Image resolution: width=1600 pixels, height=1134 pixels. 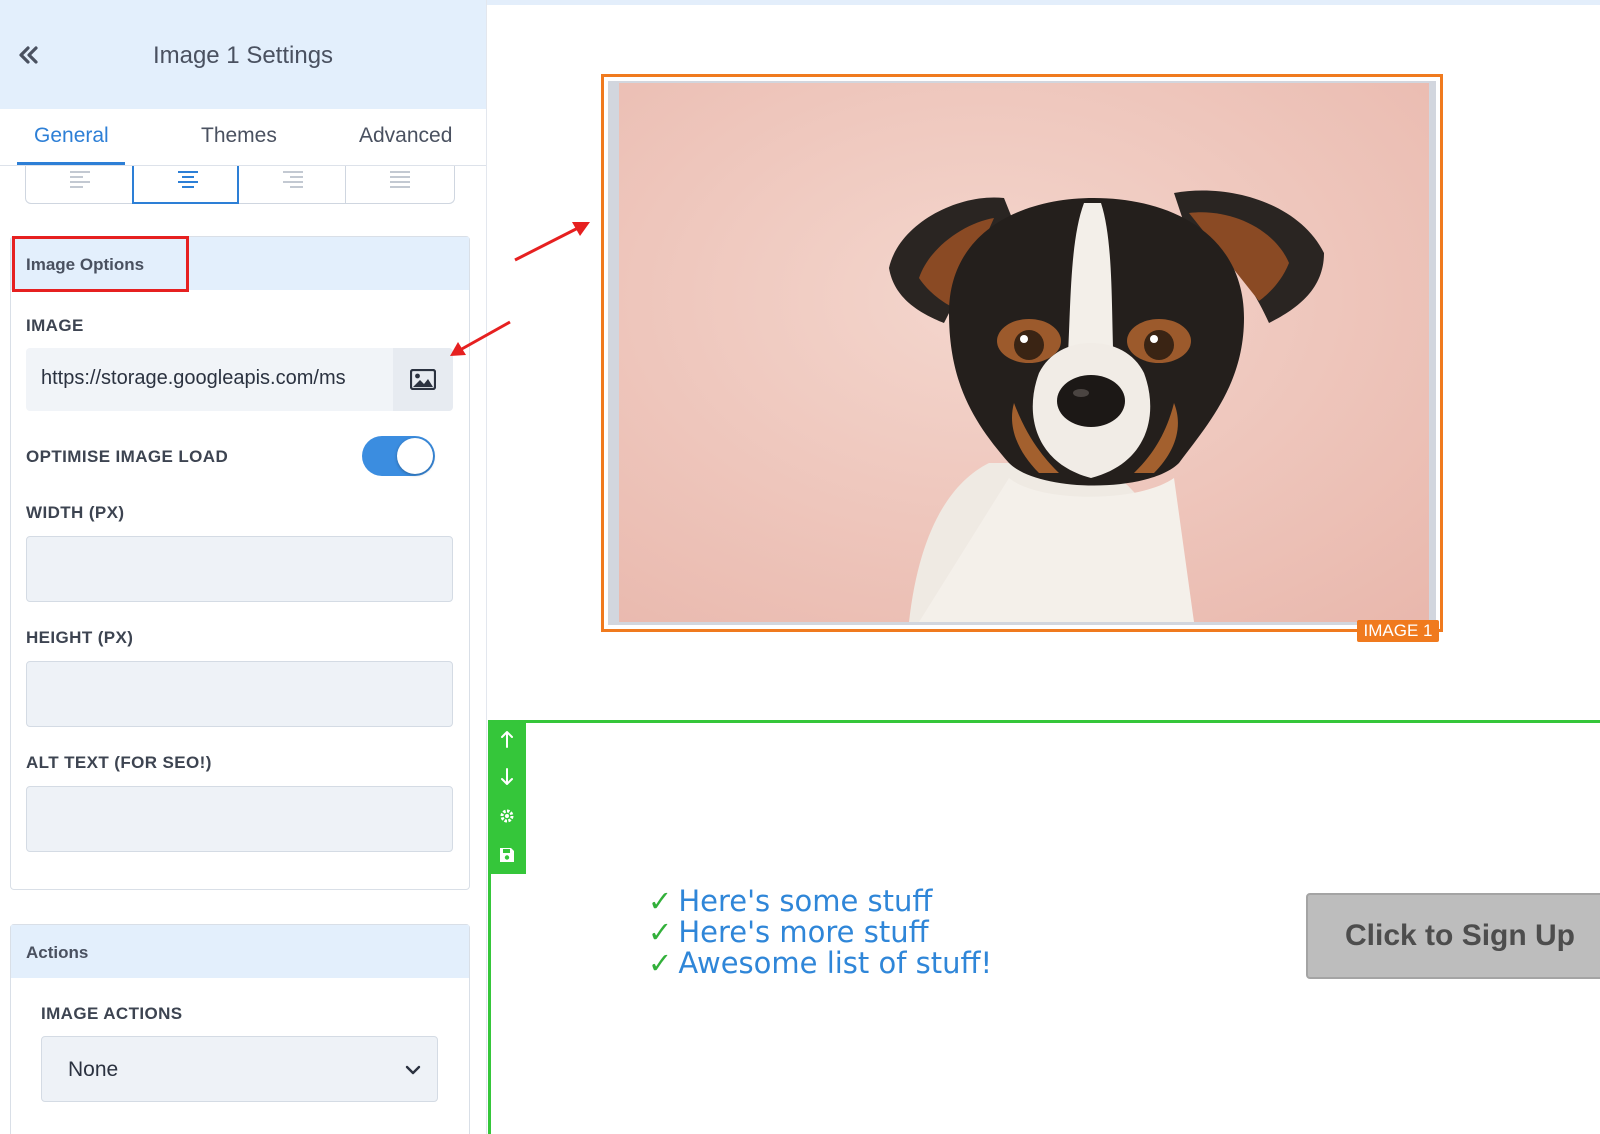 I want to click on image-label: IMAGE, so click(x=55, y=325).